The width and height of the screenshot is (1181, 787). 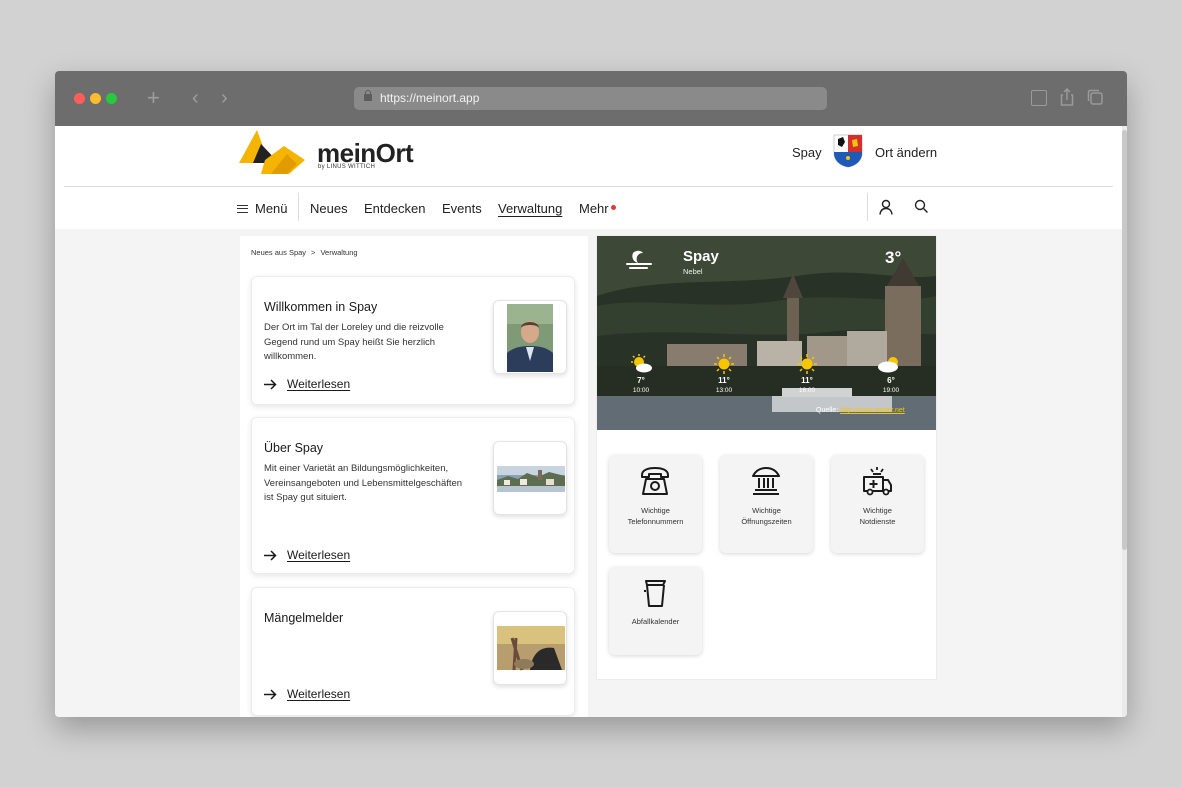 What do you see at coordinates (278, 252) in the screenshot?
I see `breadcrumb-parent: Neues aus Spay` at bounding box center [278, 252].